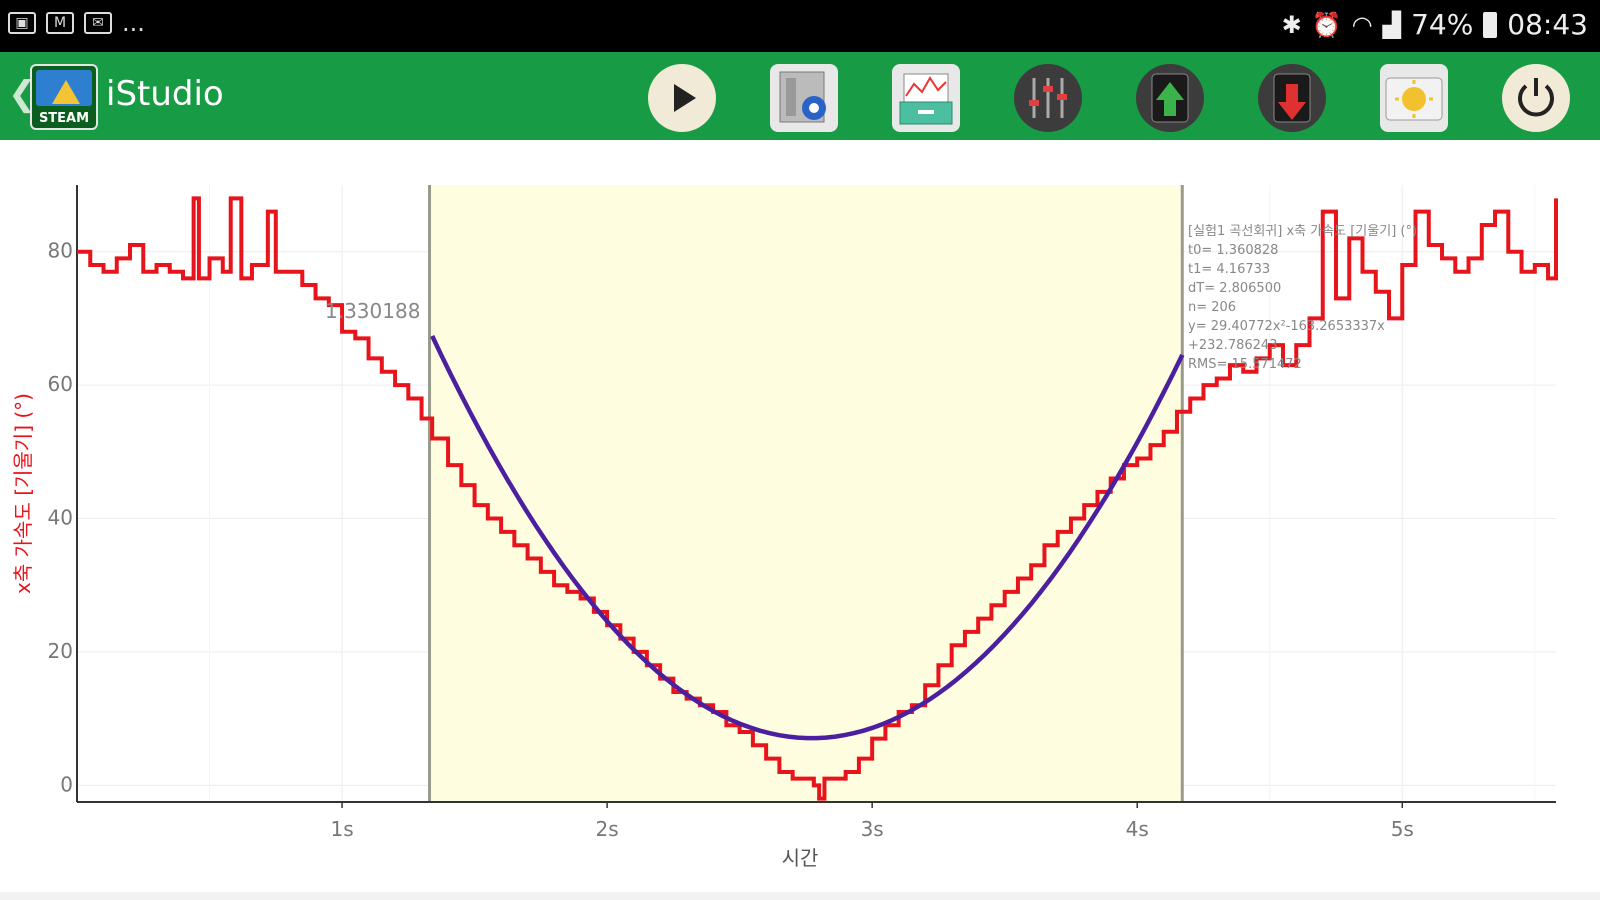  I want to click on x-tick-label: 2s, so click(607, 829).